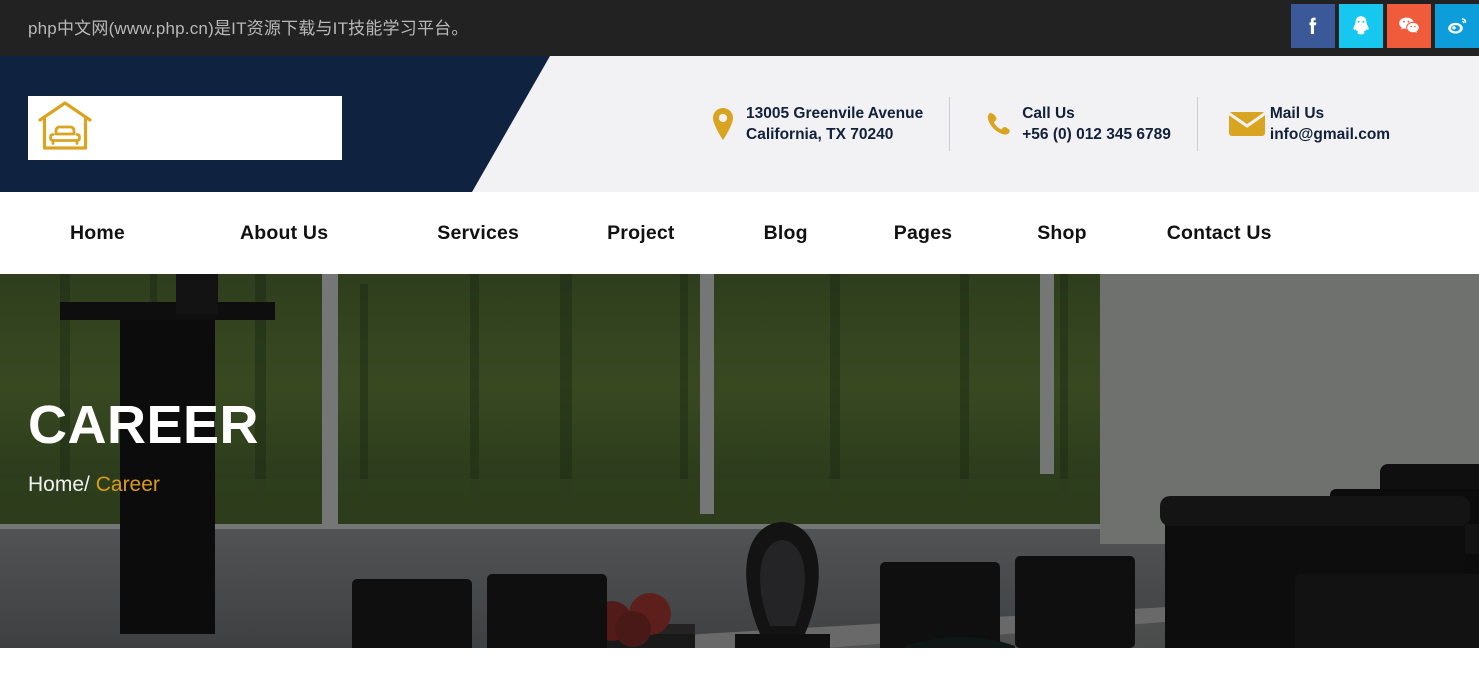  I want to click on contact-mail-text: Mail Us info@gmail.com, so click(1330, 124).